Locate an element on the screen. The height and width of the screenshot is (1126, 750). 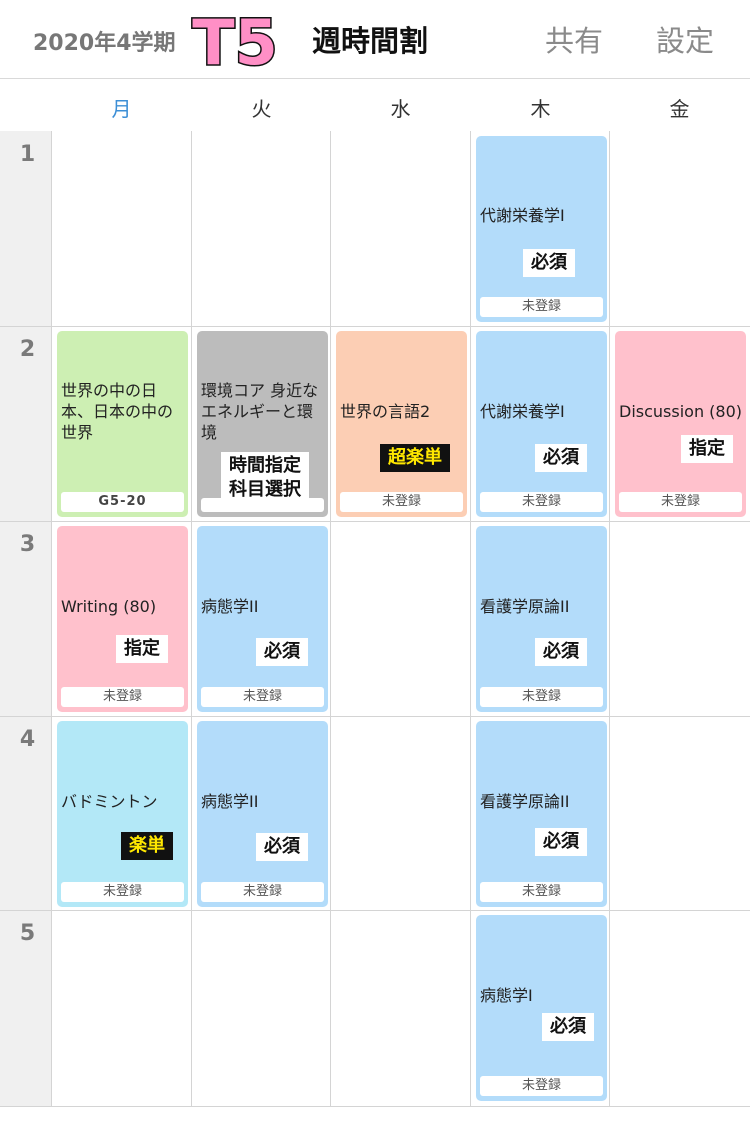
course-name: 世界の言語2 is located at coordinates (385, 411).